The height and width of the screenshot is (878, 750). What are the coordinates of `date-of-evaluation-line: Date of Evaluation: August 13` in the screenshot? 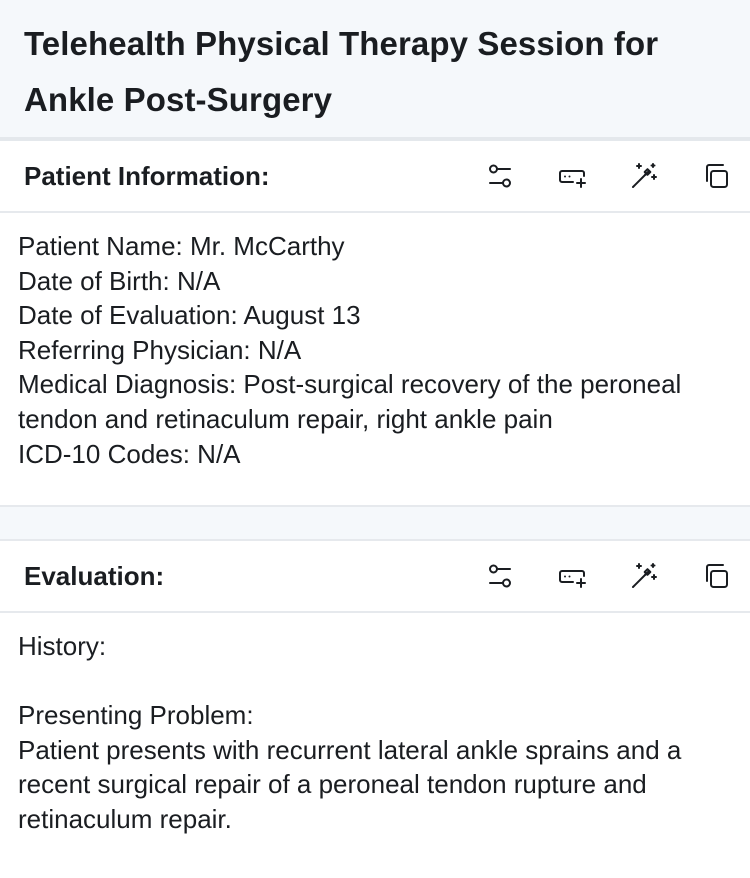 It's located at (189, 315).